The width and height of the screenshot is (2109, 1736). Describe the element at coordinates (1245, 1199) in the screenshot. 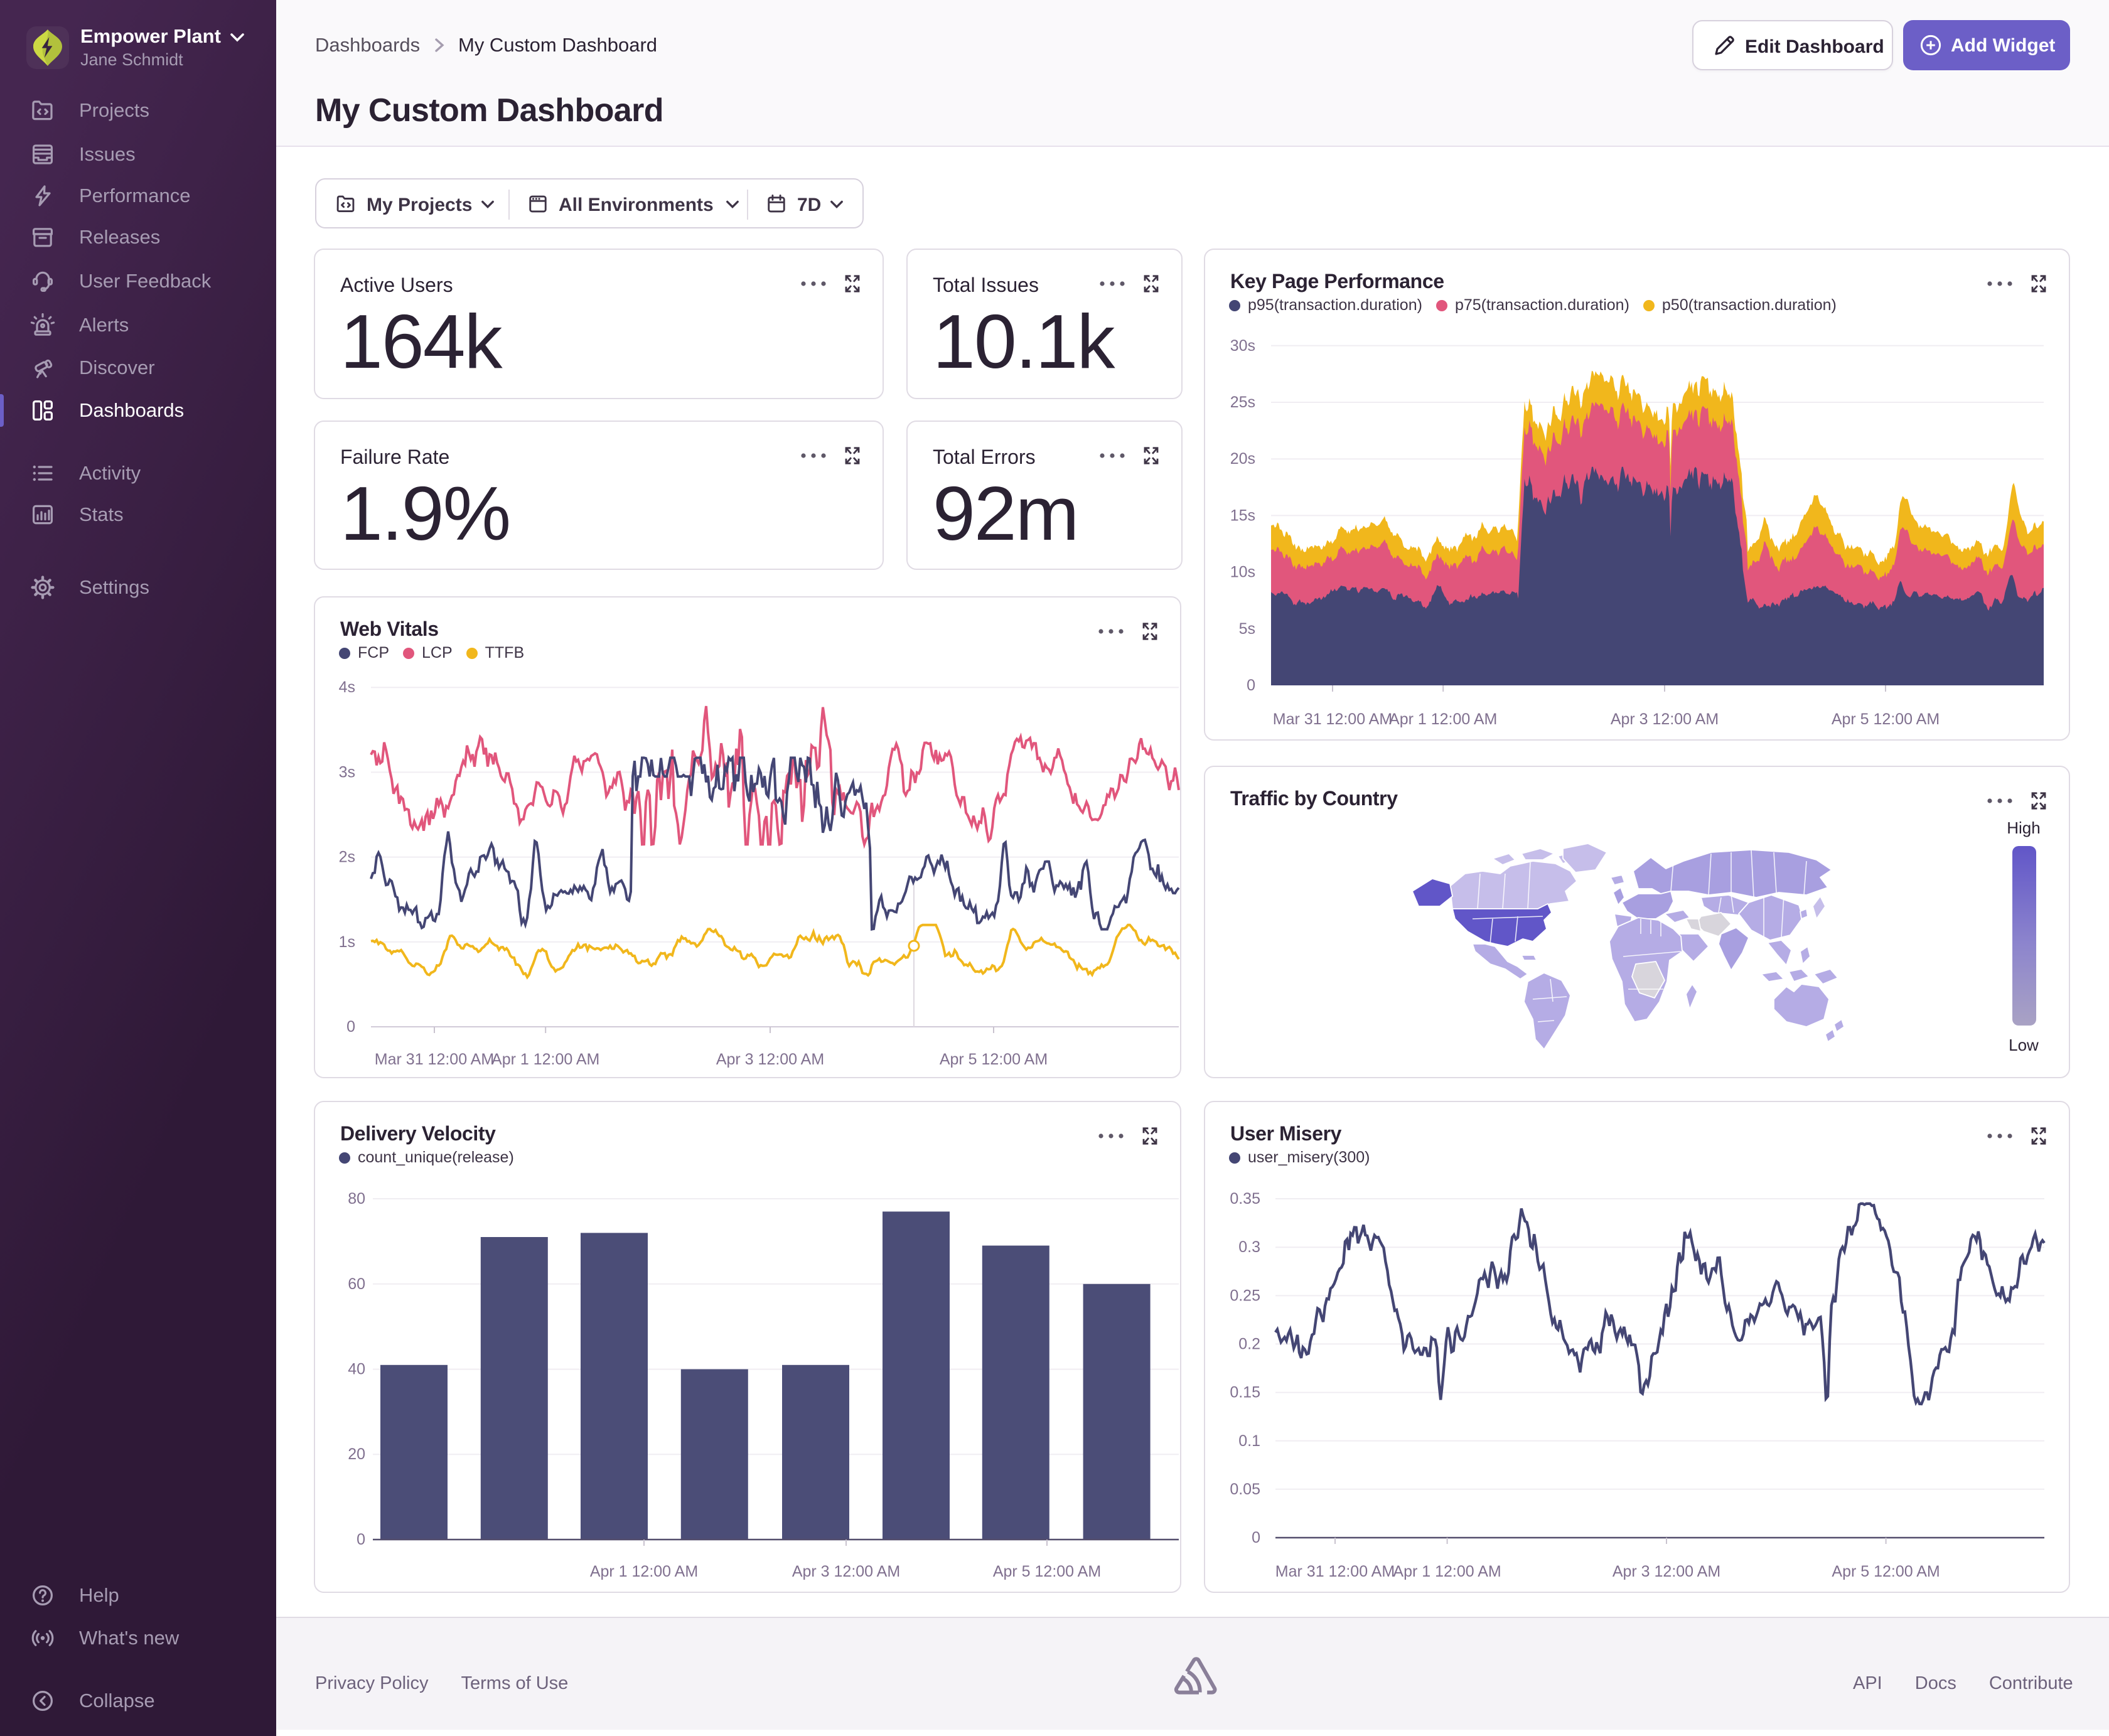

I see `svg-text: 0.35` at that location.